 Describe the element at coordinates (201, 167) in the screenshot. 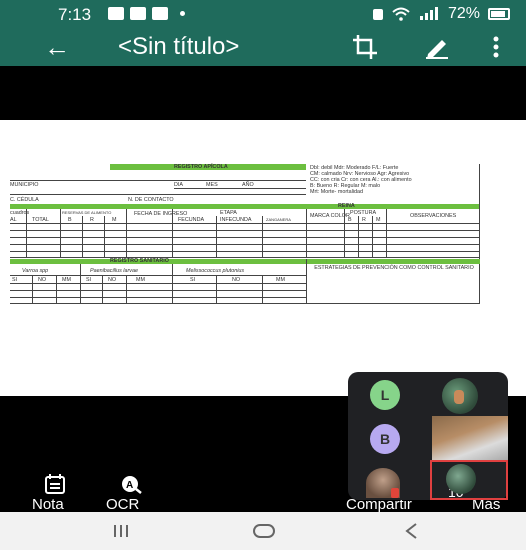

I see `doc-title: REGISTRO APÍCOLA` at that location.